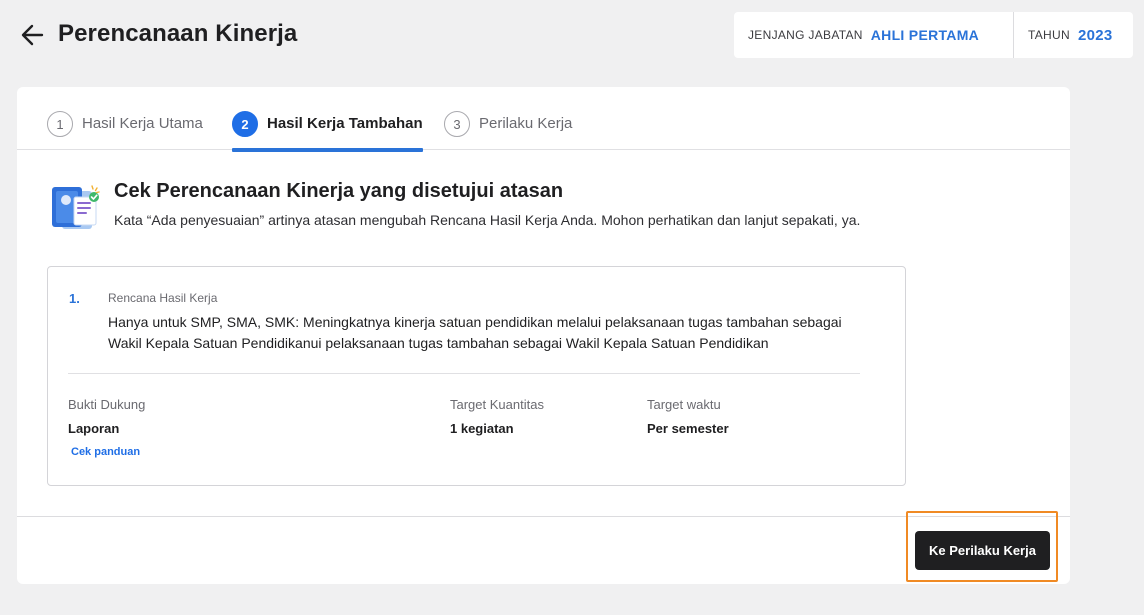 The image size is (1144, 615). I want to click on target-waktu-value: Per semester, so click(688, 428).